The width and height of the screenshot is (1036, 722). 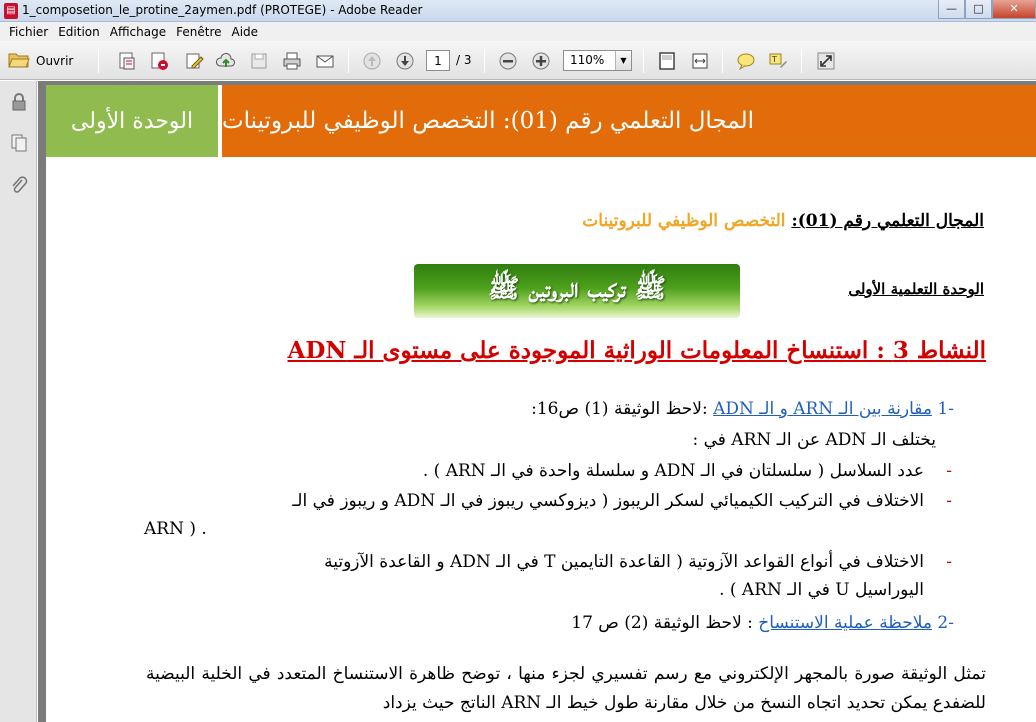 I want to click on svg-text: T, so click(x=774, y=59).